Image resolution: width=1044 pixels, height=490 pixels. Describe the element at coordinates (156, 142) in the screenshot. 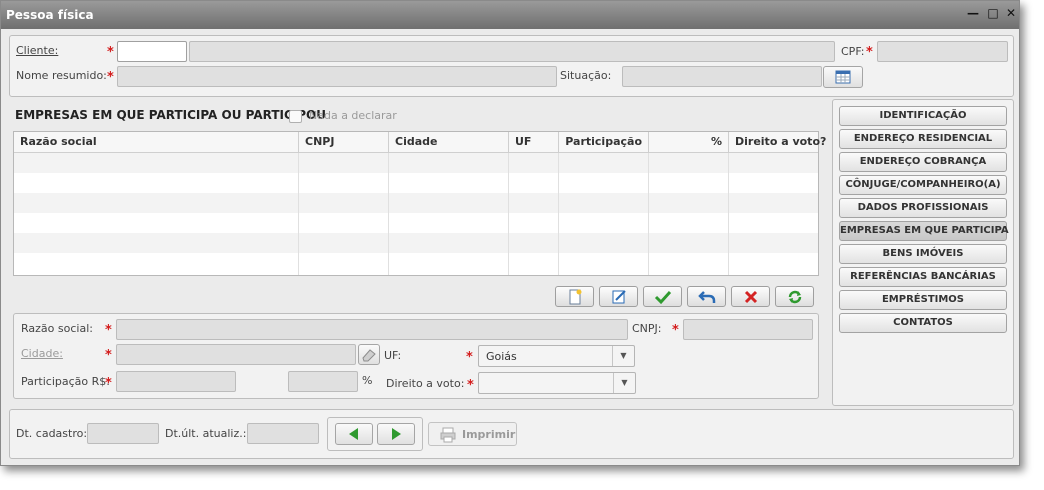

I see `column-header-razao-social: Razão social` at that location.